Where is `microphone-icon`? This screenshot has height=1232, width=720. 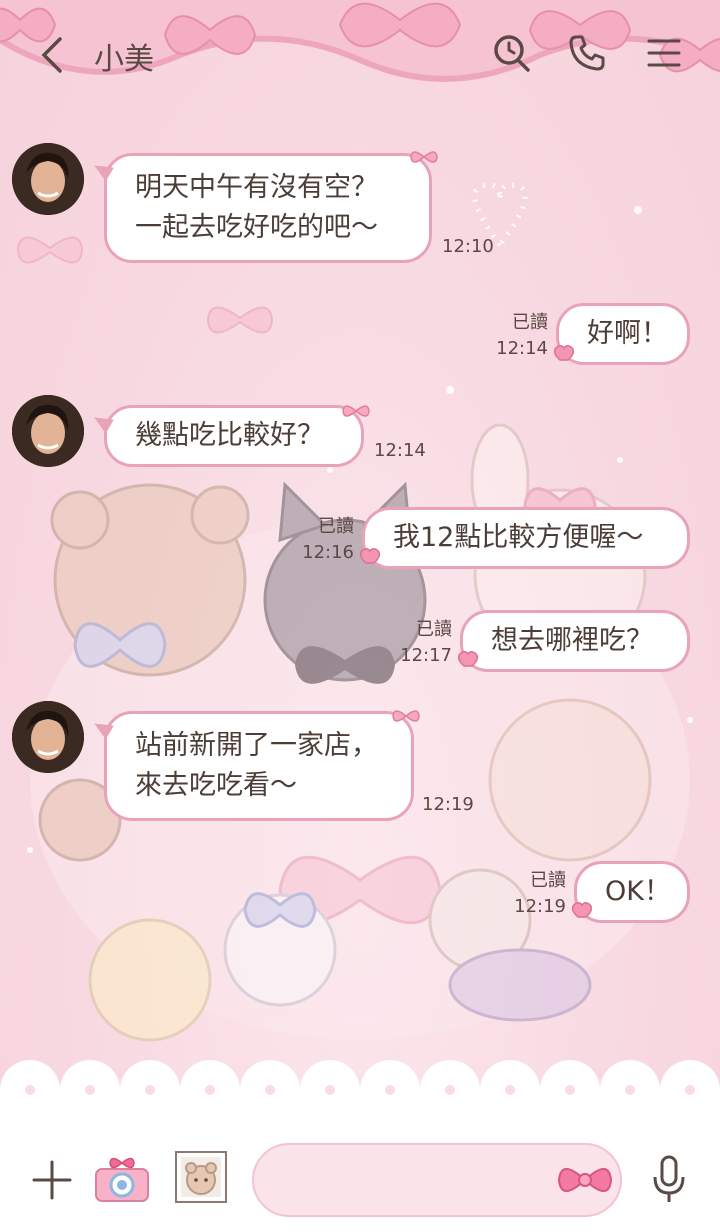 microphone-icon is located at coordinates (669, 1180).